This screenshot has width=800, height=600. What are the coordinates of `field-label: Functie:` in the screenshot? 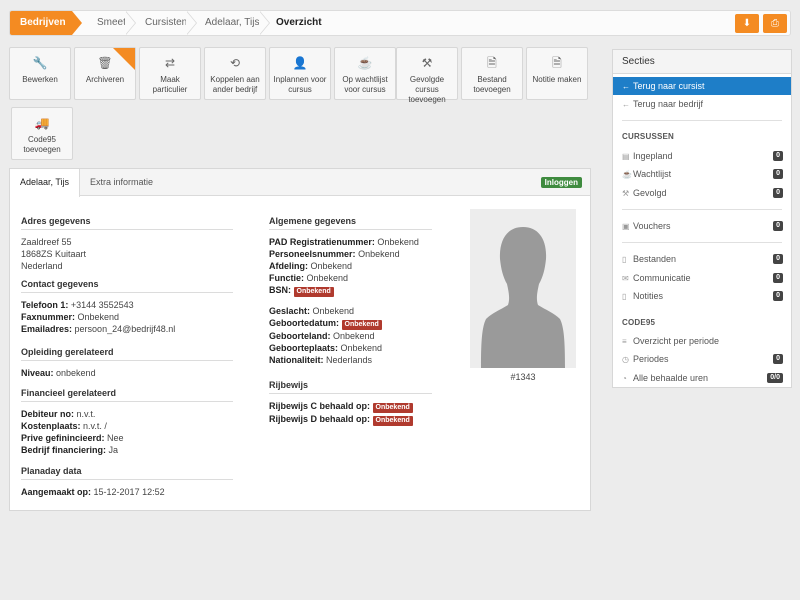 It's located at (286, 278).